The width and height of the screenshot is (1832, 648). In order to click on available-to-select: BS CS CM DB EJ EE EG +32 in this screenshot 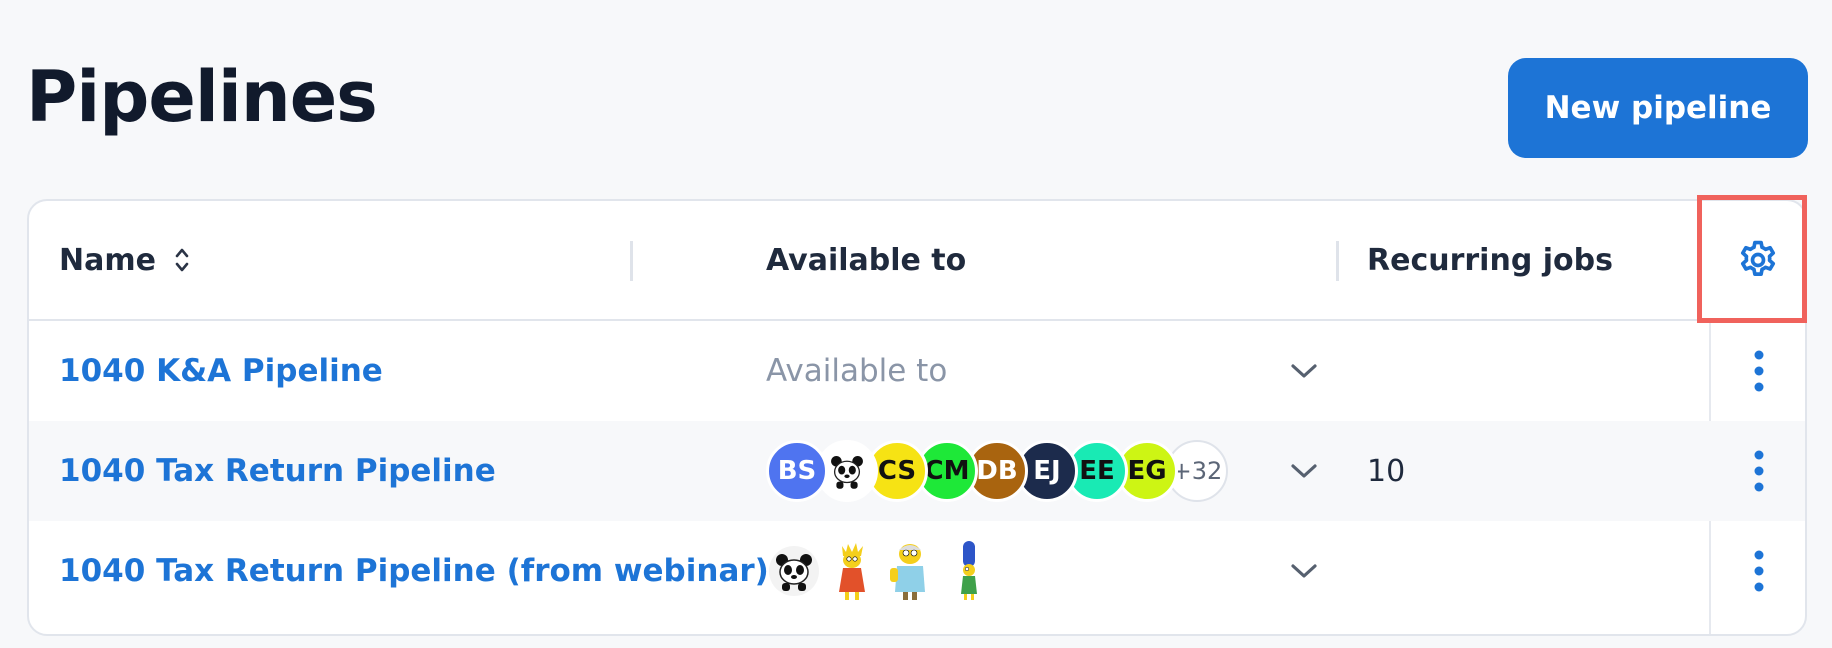, I will do `click(1046, 471)`.